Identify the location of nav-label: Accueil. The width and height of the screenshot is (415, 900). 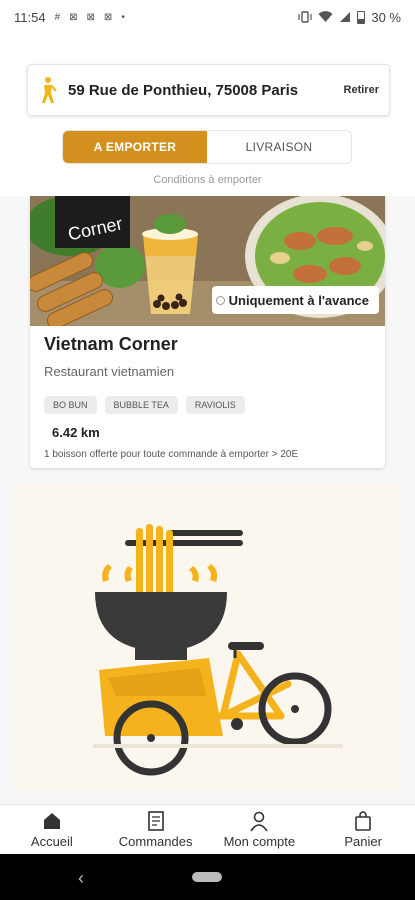
(51, 841).